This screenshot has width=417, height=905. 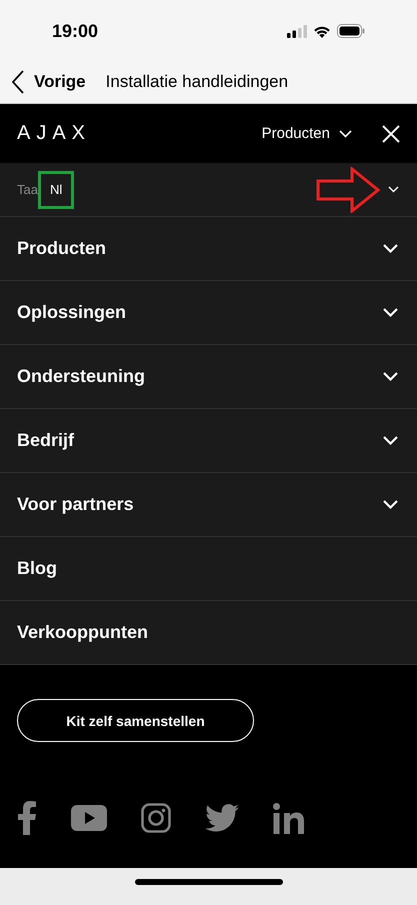 What do you see at coordinates (75, 31) in the screenshot?
I see `status-time: 19:00` at bounding box center [75, 31].